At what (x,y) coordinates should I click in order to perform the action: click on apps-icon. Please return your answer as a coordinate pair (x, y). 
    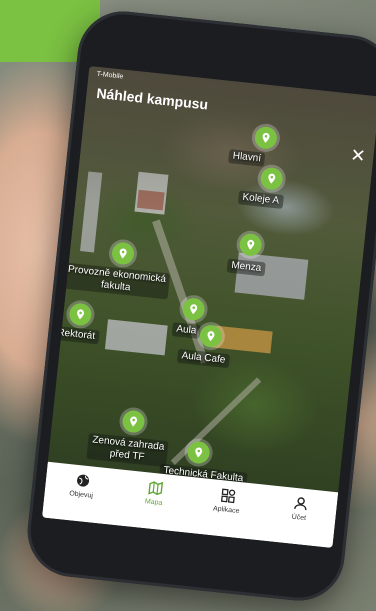
    Looking at the image, I should click on (228, 497).